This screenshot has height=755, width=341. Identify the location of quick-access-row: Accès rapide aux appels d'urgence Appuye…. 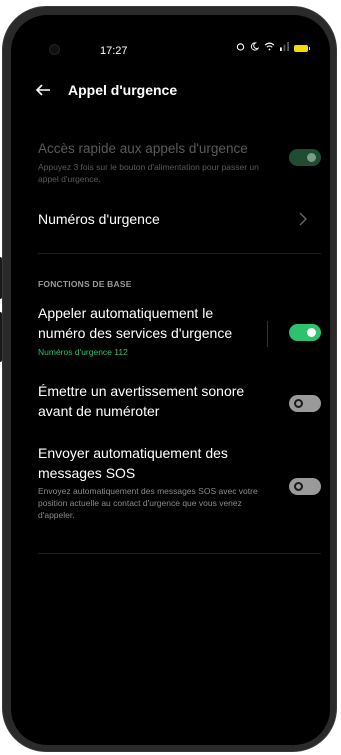
(179, 162).